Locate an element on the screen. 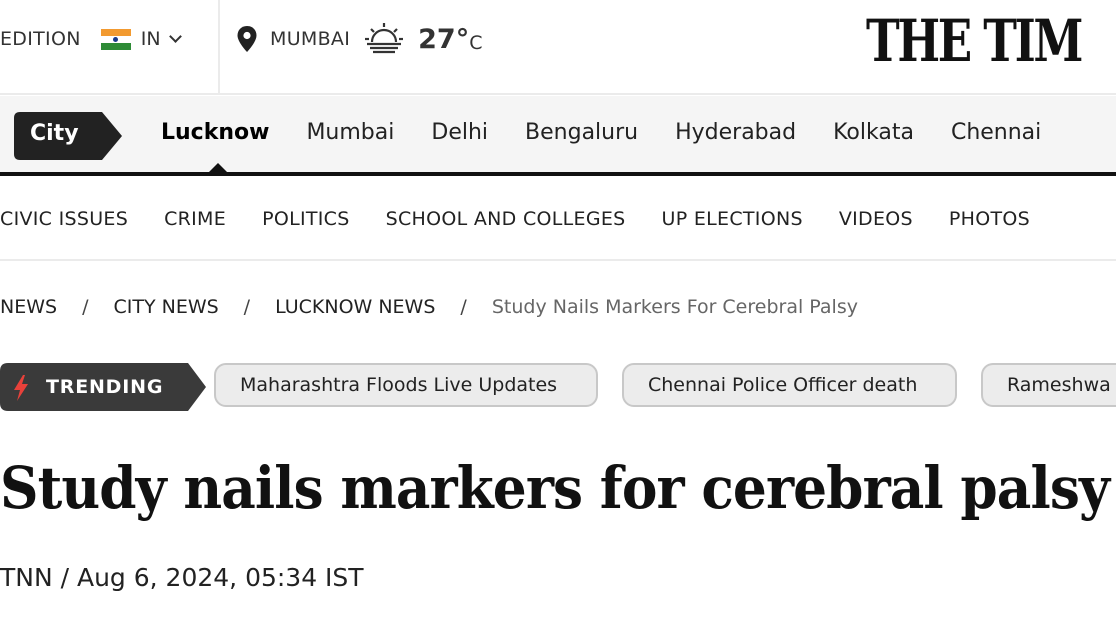  weather-widget: MUMBAI 27° C is located at coordinates (359, 39).